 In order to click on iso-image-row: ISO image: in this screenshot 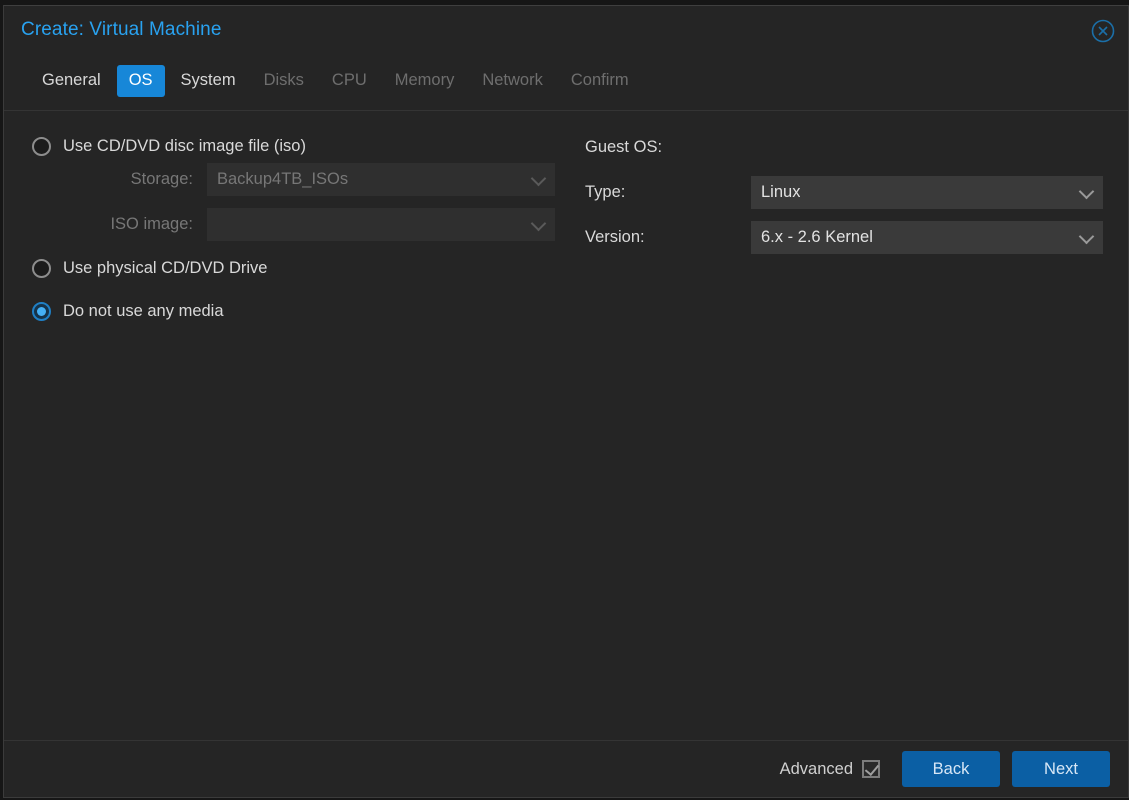, I will do `click(299, 224)`.